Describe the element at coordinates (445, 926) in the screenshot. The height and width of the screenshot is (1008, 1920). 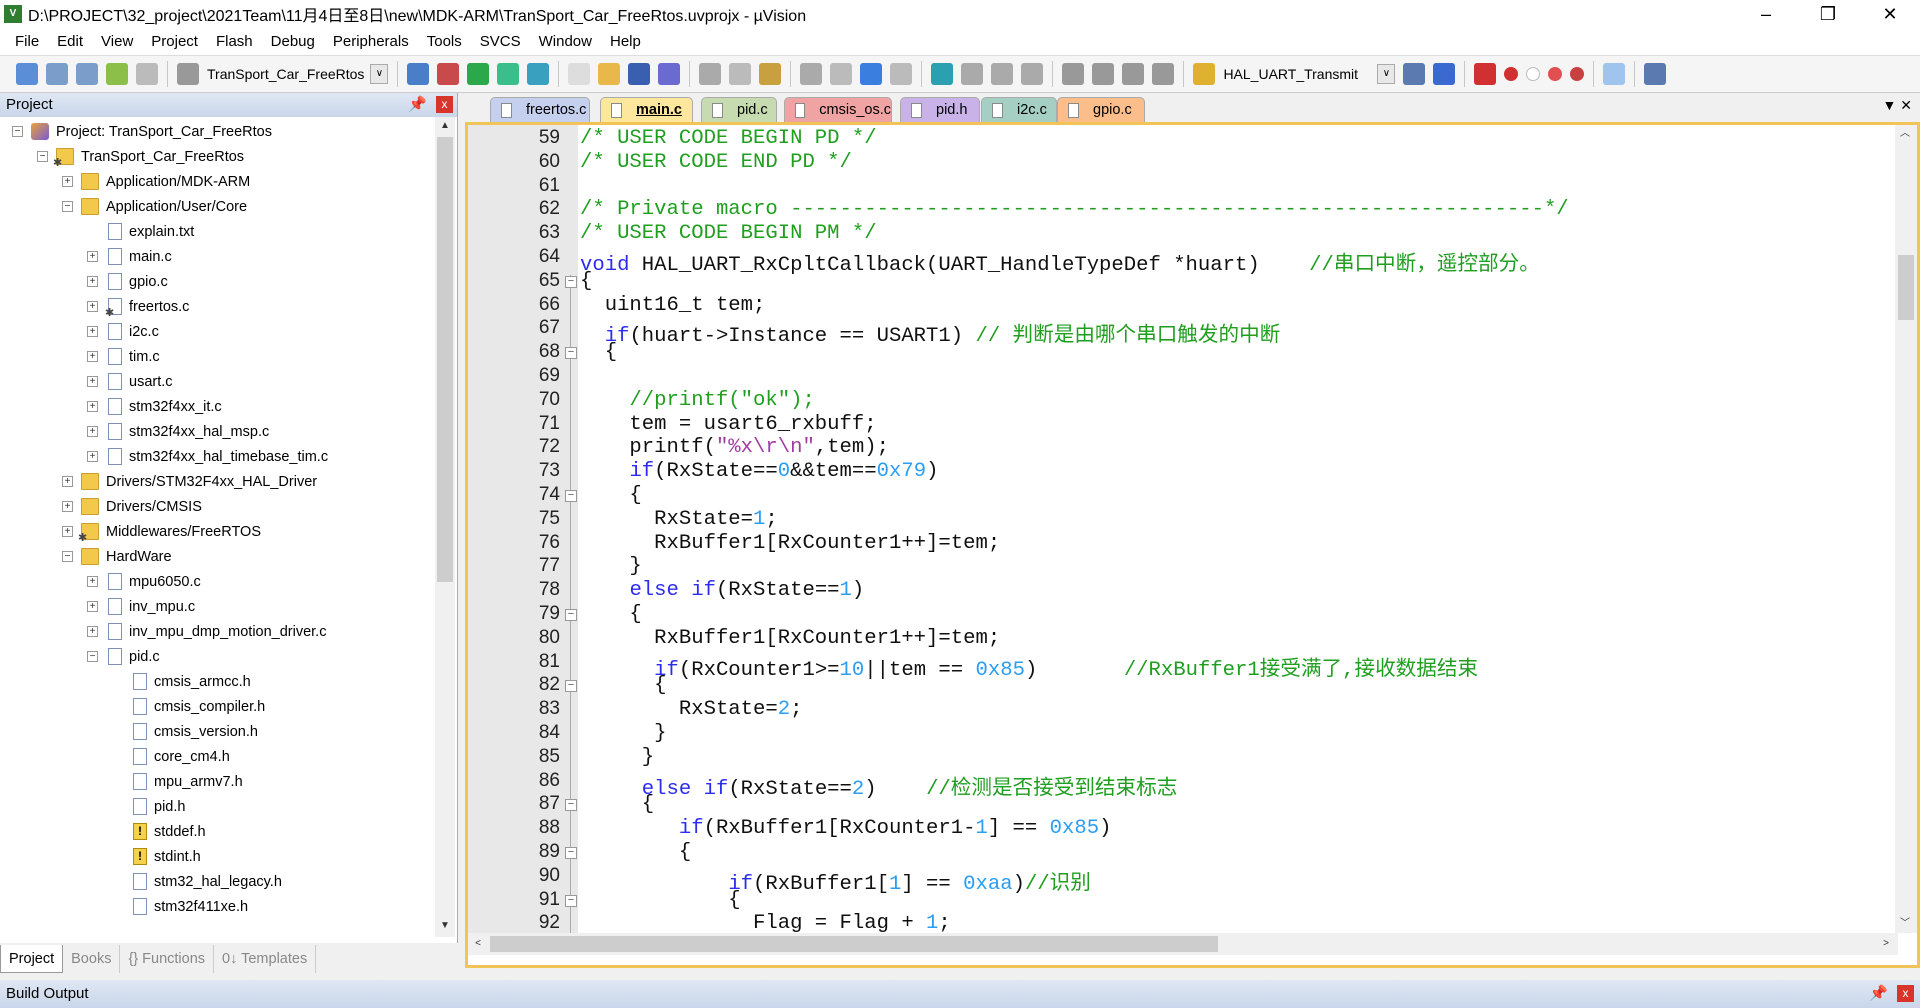
I see `scroll-down-arrow-icon: ▼` at that location.